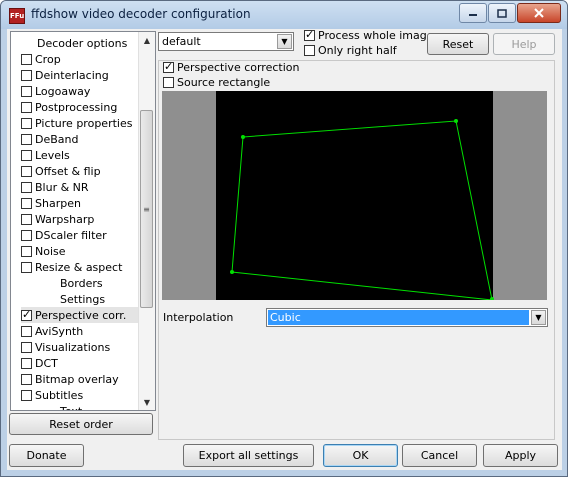 The height and width of the screenshot is (477, 568). What do you see at coordinates (181, 41) in the screenshot?
I see `preset-value: default` at bounding box center [181, 41].